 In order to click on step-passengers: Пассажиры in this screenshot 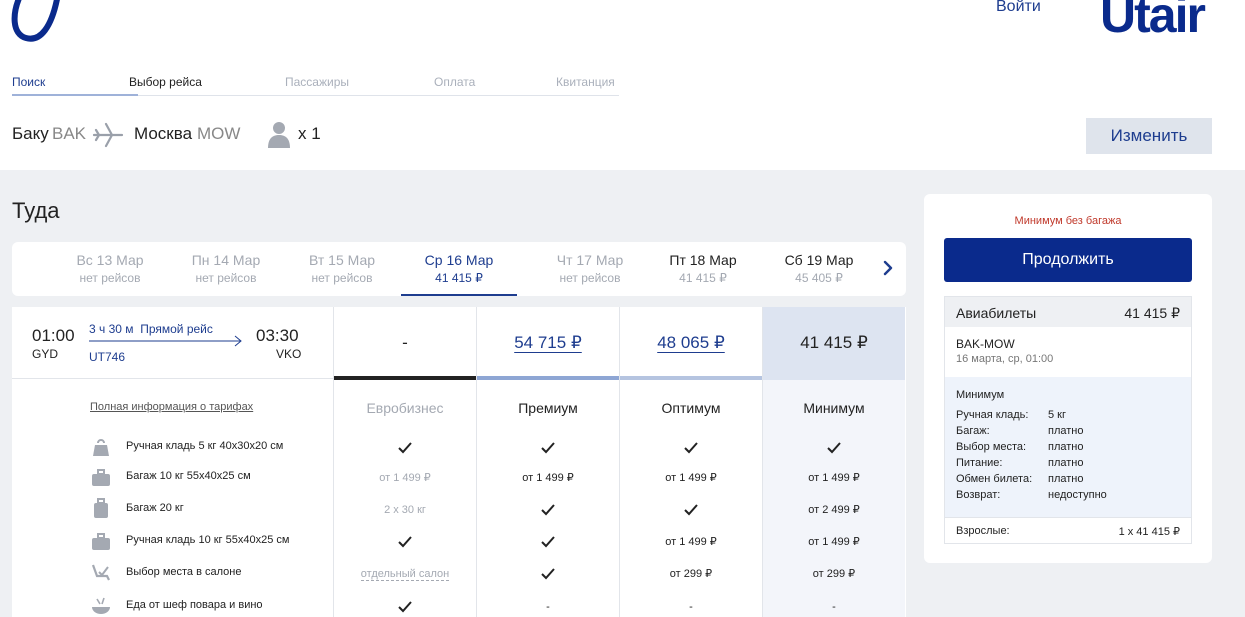, I will do `click(317, 82)`.